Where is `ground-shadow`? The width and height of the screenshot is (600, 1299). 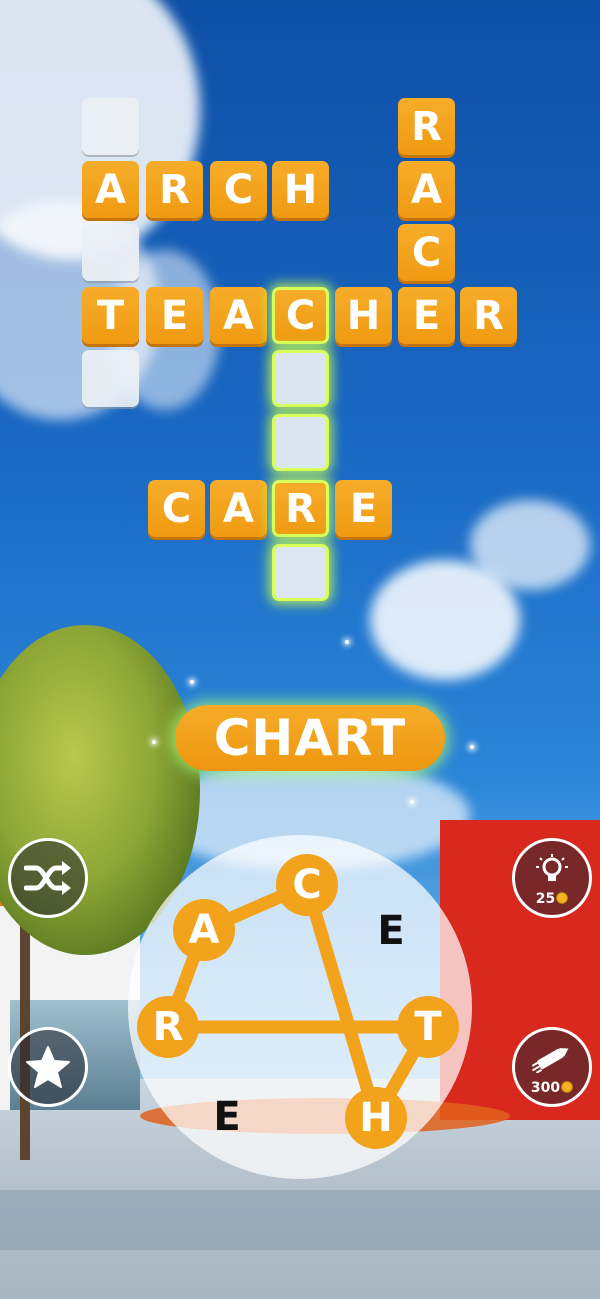
ground-shadow is located at coordinates (300, 1220).